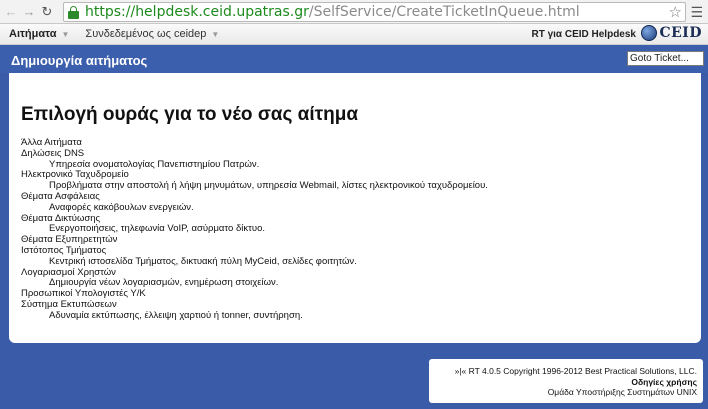 The image size is (708, 409). I want to click on goto-ticket-input, so click(665, 58).